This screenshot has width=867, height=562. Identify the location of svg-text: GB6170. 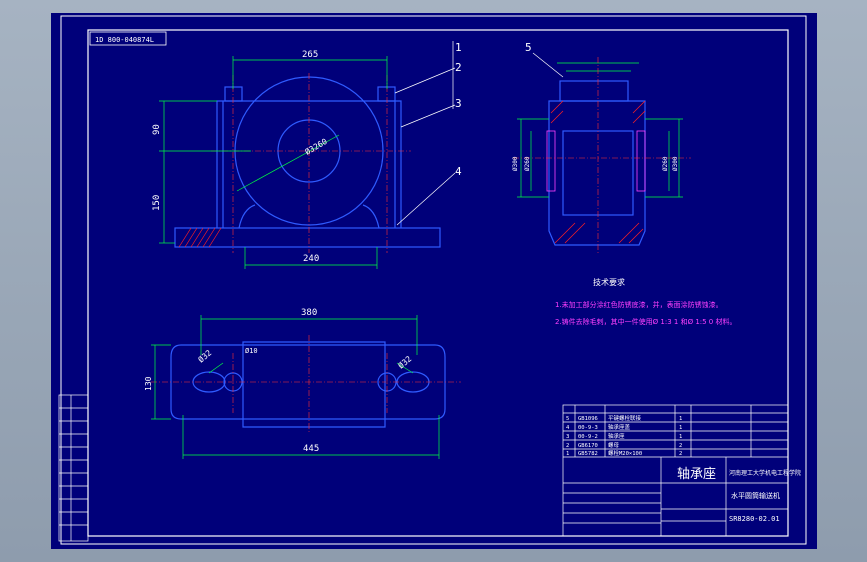
(588, 446).